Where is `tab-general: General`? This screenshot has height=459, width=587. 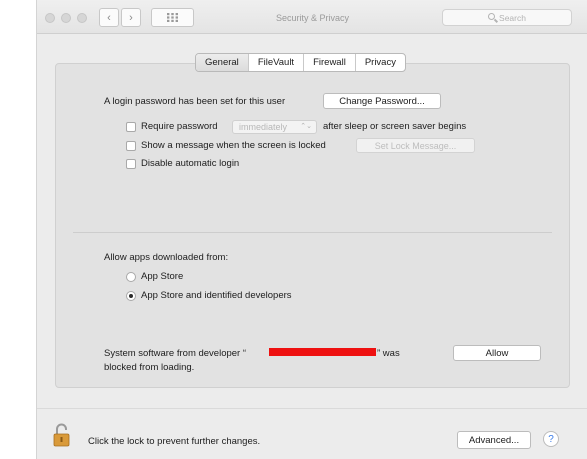
tab-general: General is located at coordinates (222, 62).